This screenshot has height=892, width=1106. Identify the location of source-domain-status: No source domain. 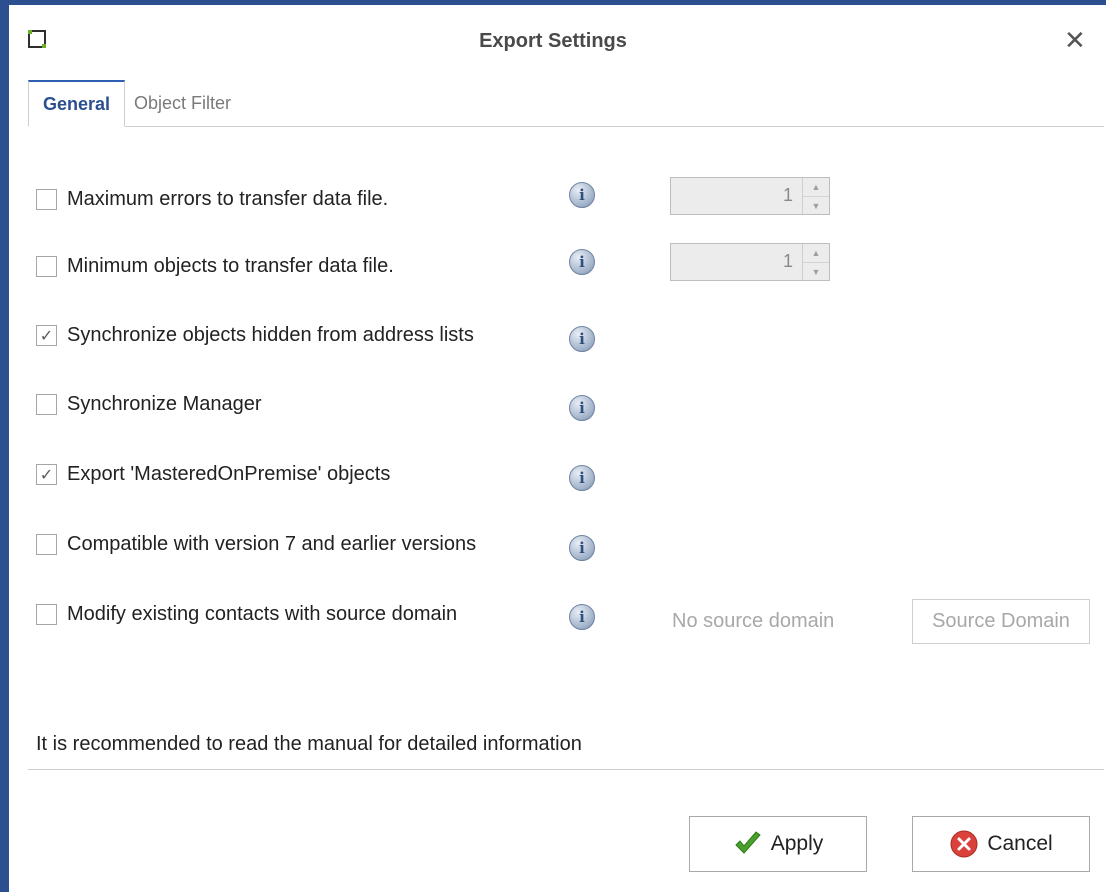
(753, 621).